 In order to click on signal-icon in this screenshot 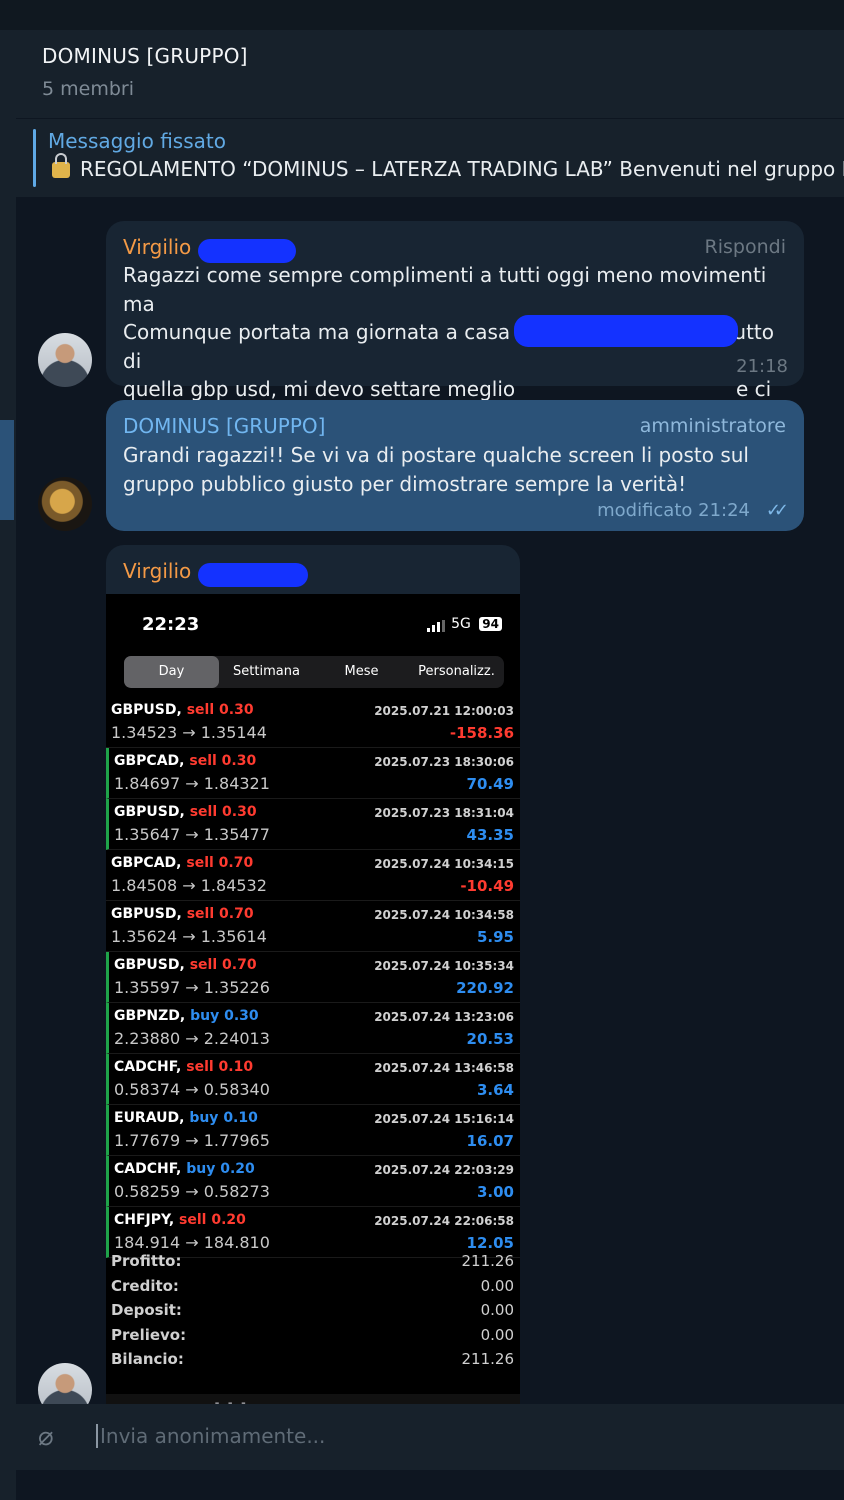, I will do `click(436, 624)`.